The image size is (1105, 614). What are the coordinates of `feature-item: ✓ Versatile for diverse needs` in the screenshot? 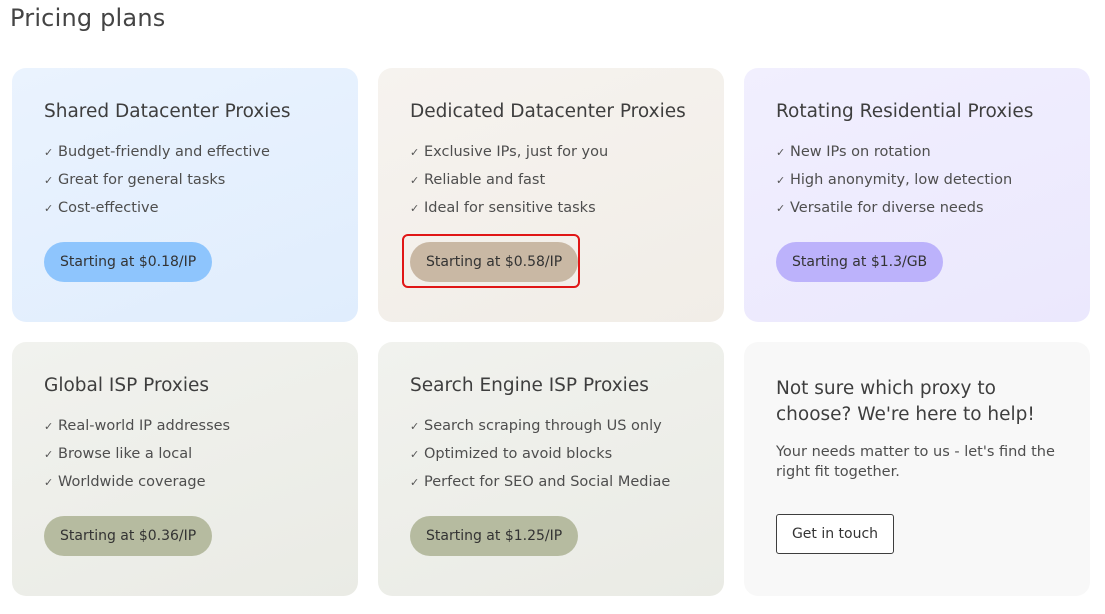 It's located at (880, 208).